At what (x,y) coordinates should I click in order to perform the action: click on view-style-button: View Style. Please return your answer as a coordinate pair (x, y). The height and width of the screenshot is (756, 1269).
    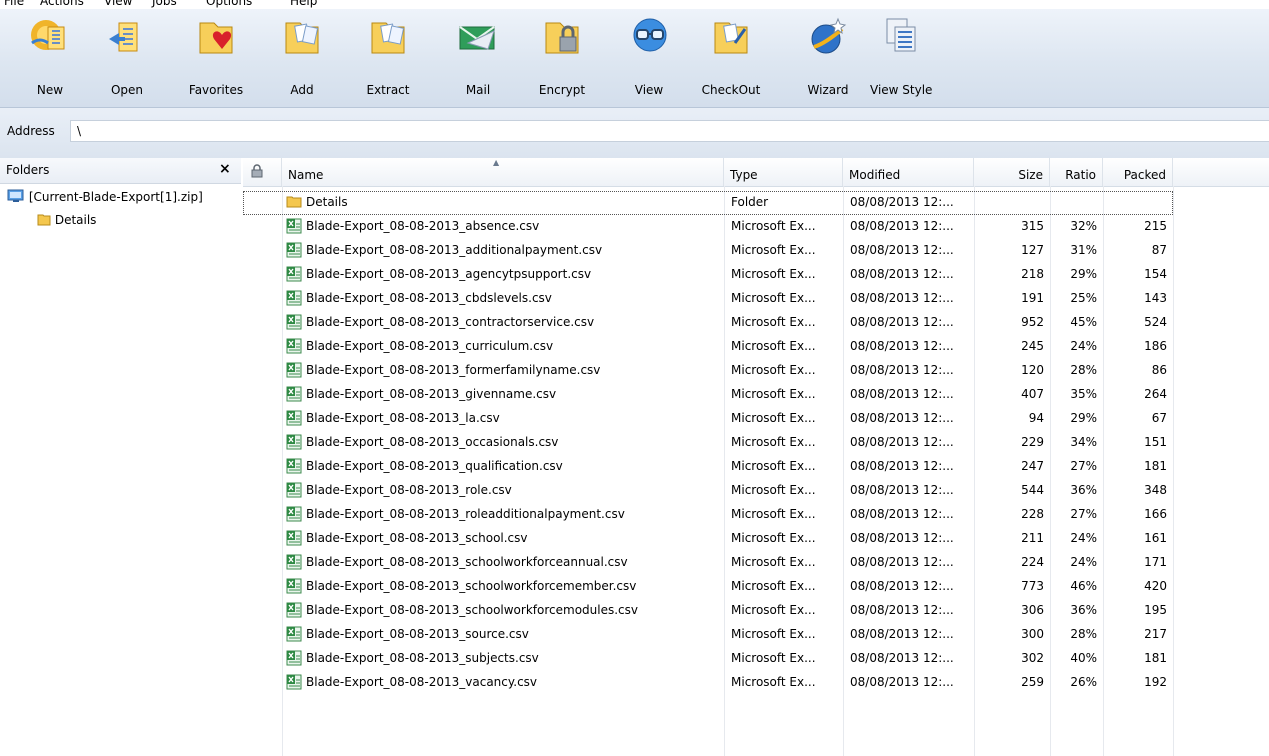
    Looking at the image, I should click on (901, 58).